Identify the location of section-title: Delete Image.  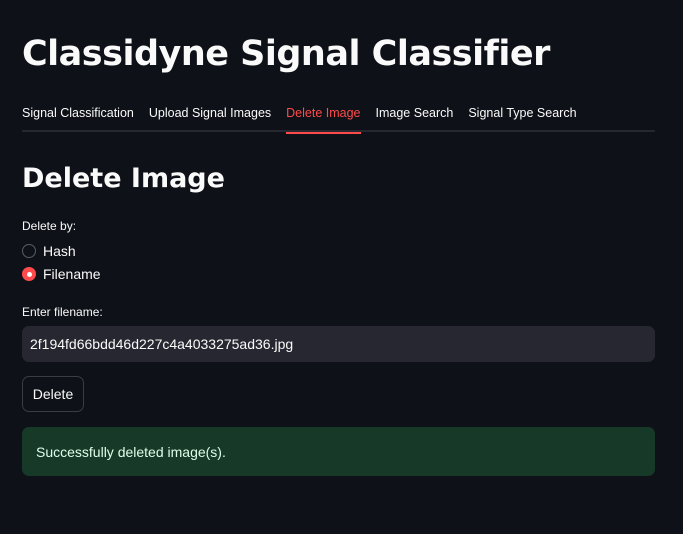
(123, 178).